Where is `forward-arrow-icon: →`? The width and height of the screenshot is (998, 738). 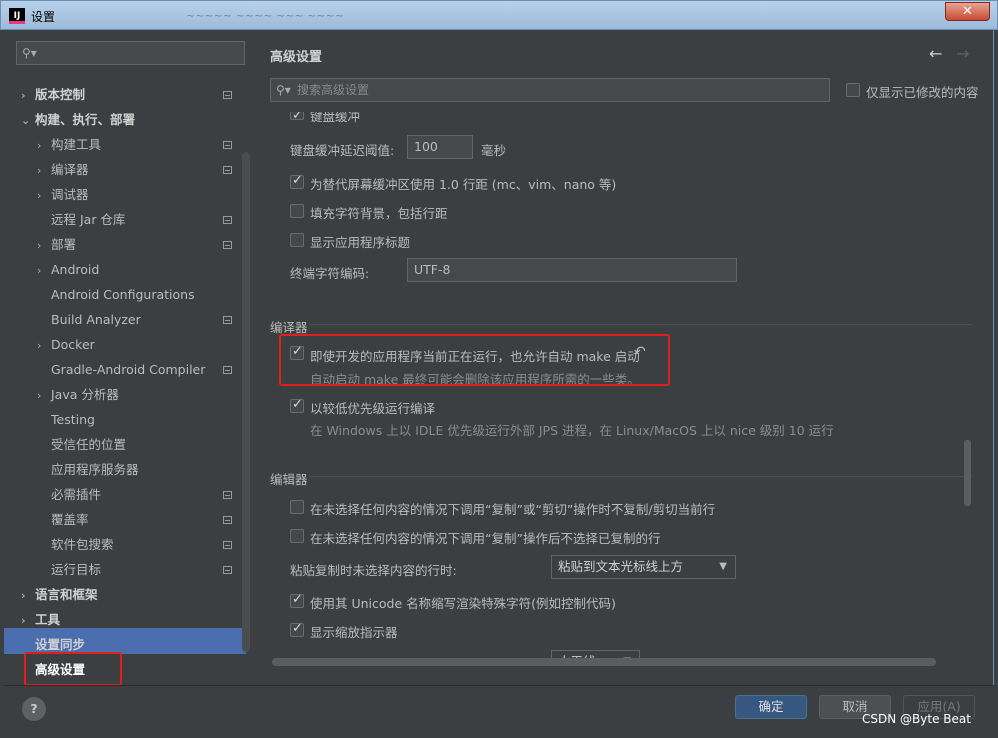
forward-arrow-icon: → is located at coordinates (962, 53).